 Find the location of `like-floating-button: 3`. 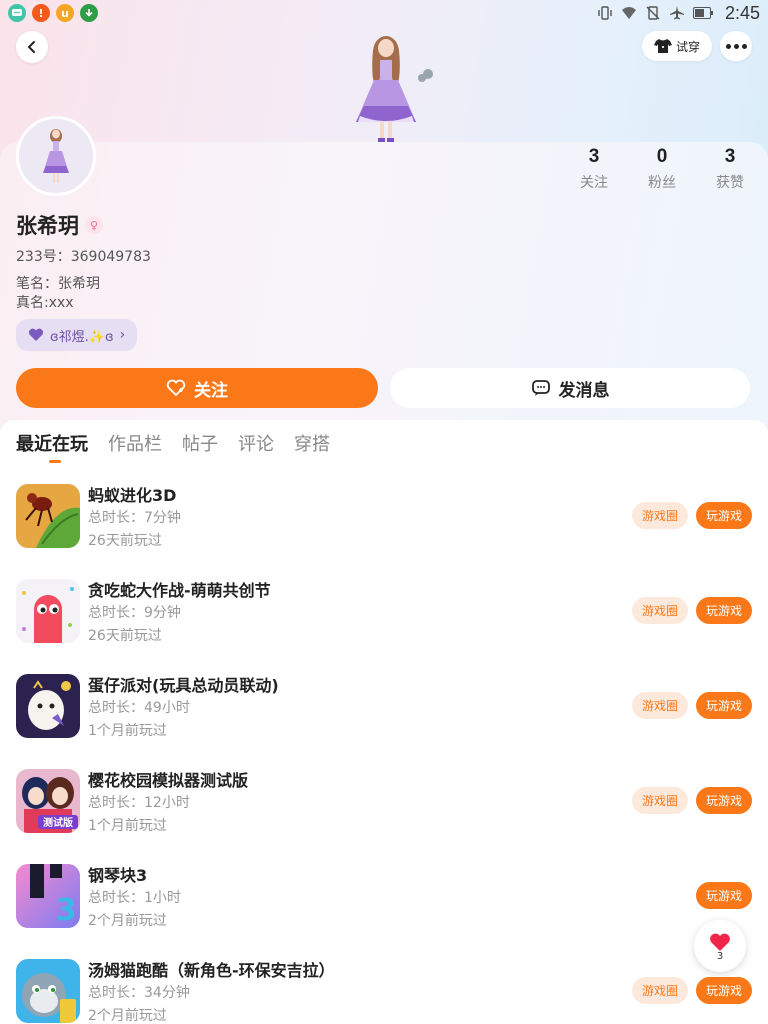

like-floating-button: 3 is located at coordinates (720, 946).